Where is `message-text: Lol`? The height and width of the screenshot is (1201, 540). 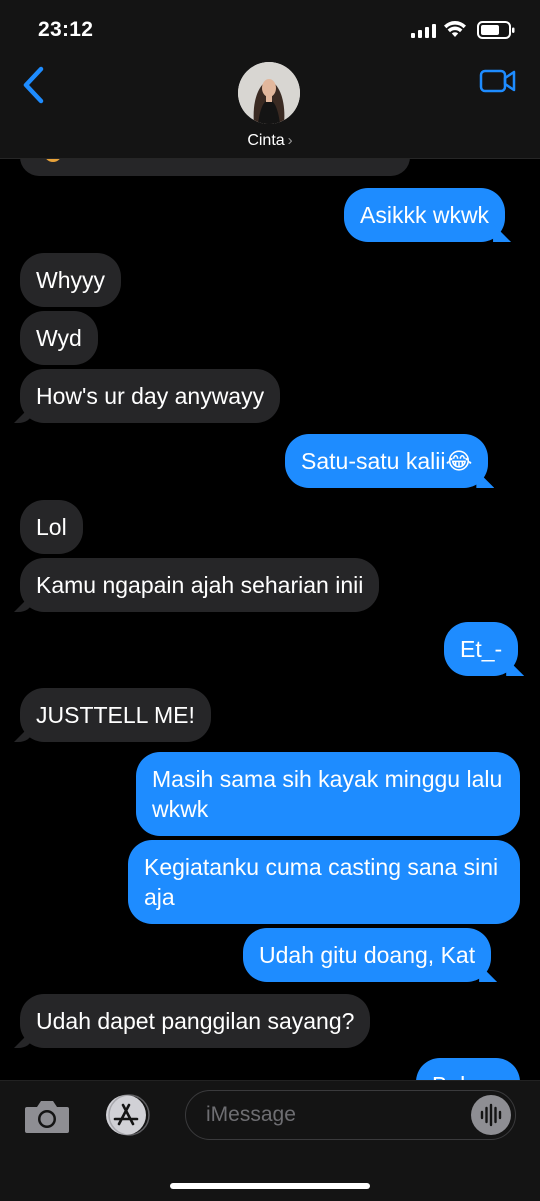 message-text: Lol is located at coordinates (51, 527).